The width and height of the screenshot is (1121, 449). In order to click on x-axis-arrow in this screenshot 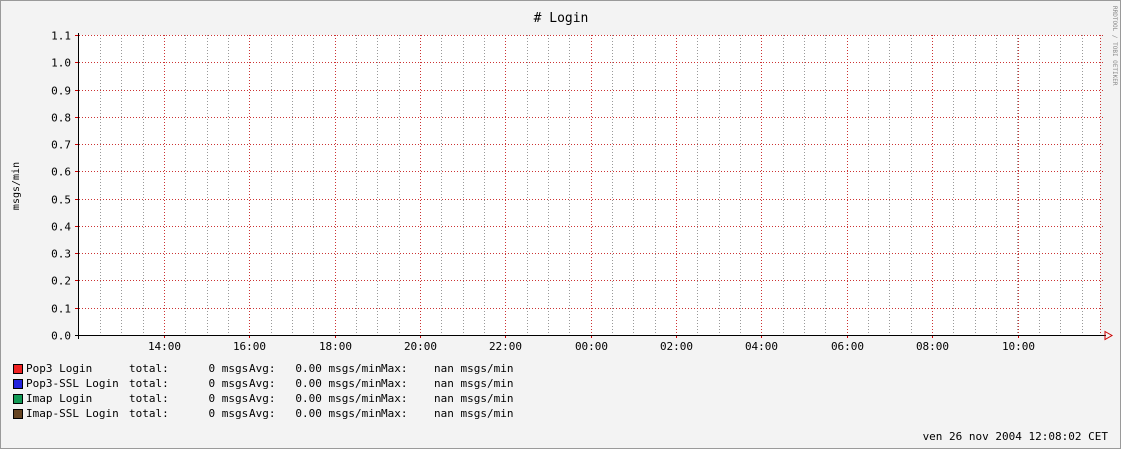, I will do `click(1109, 335)`.